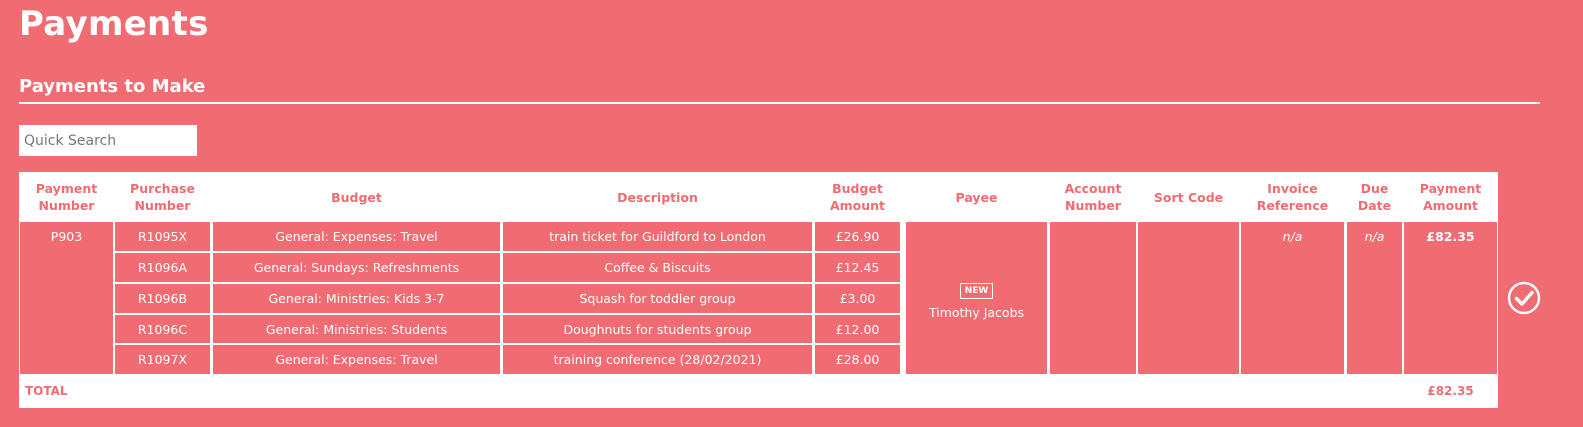 The width and height of the screenshot is (1583, 427). Describe the element at coordinates (162, 197) in the screenshot. I see `header-purchase-number: Purchase Number` at that location.